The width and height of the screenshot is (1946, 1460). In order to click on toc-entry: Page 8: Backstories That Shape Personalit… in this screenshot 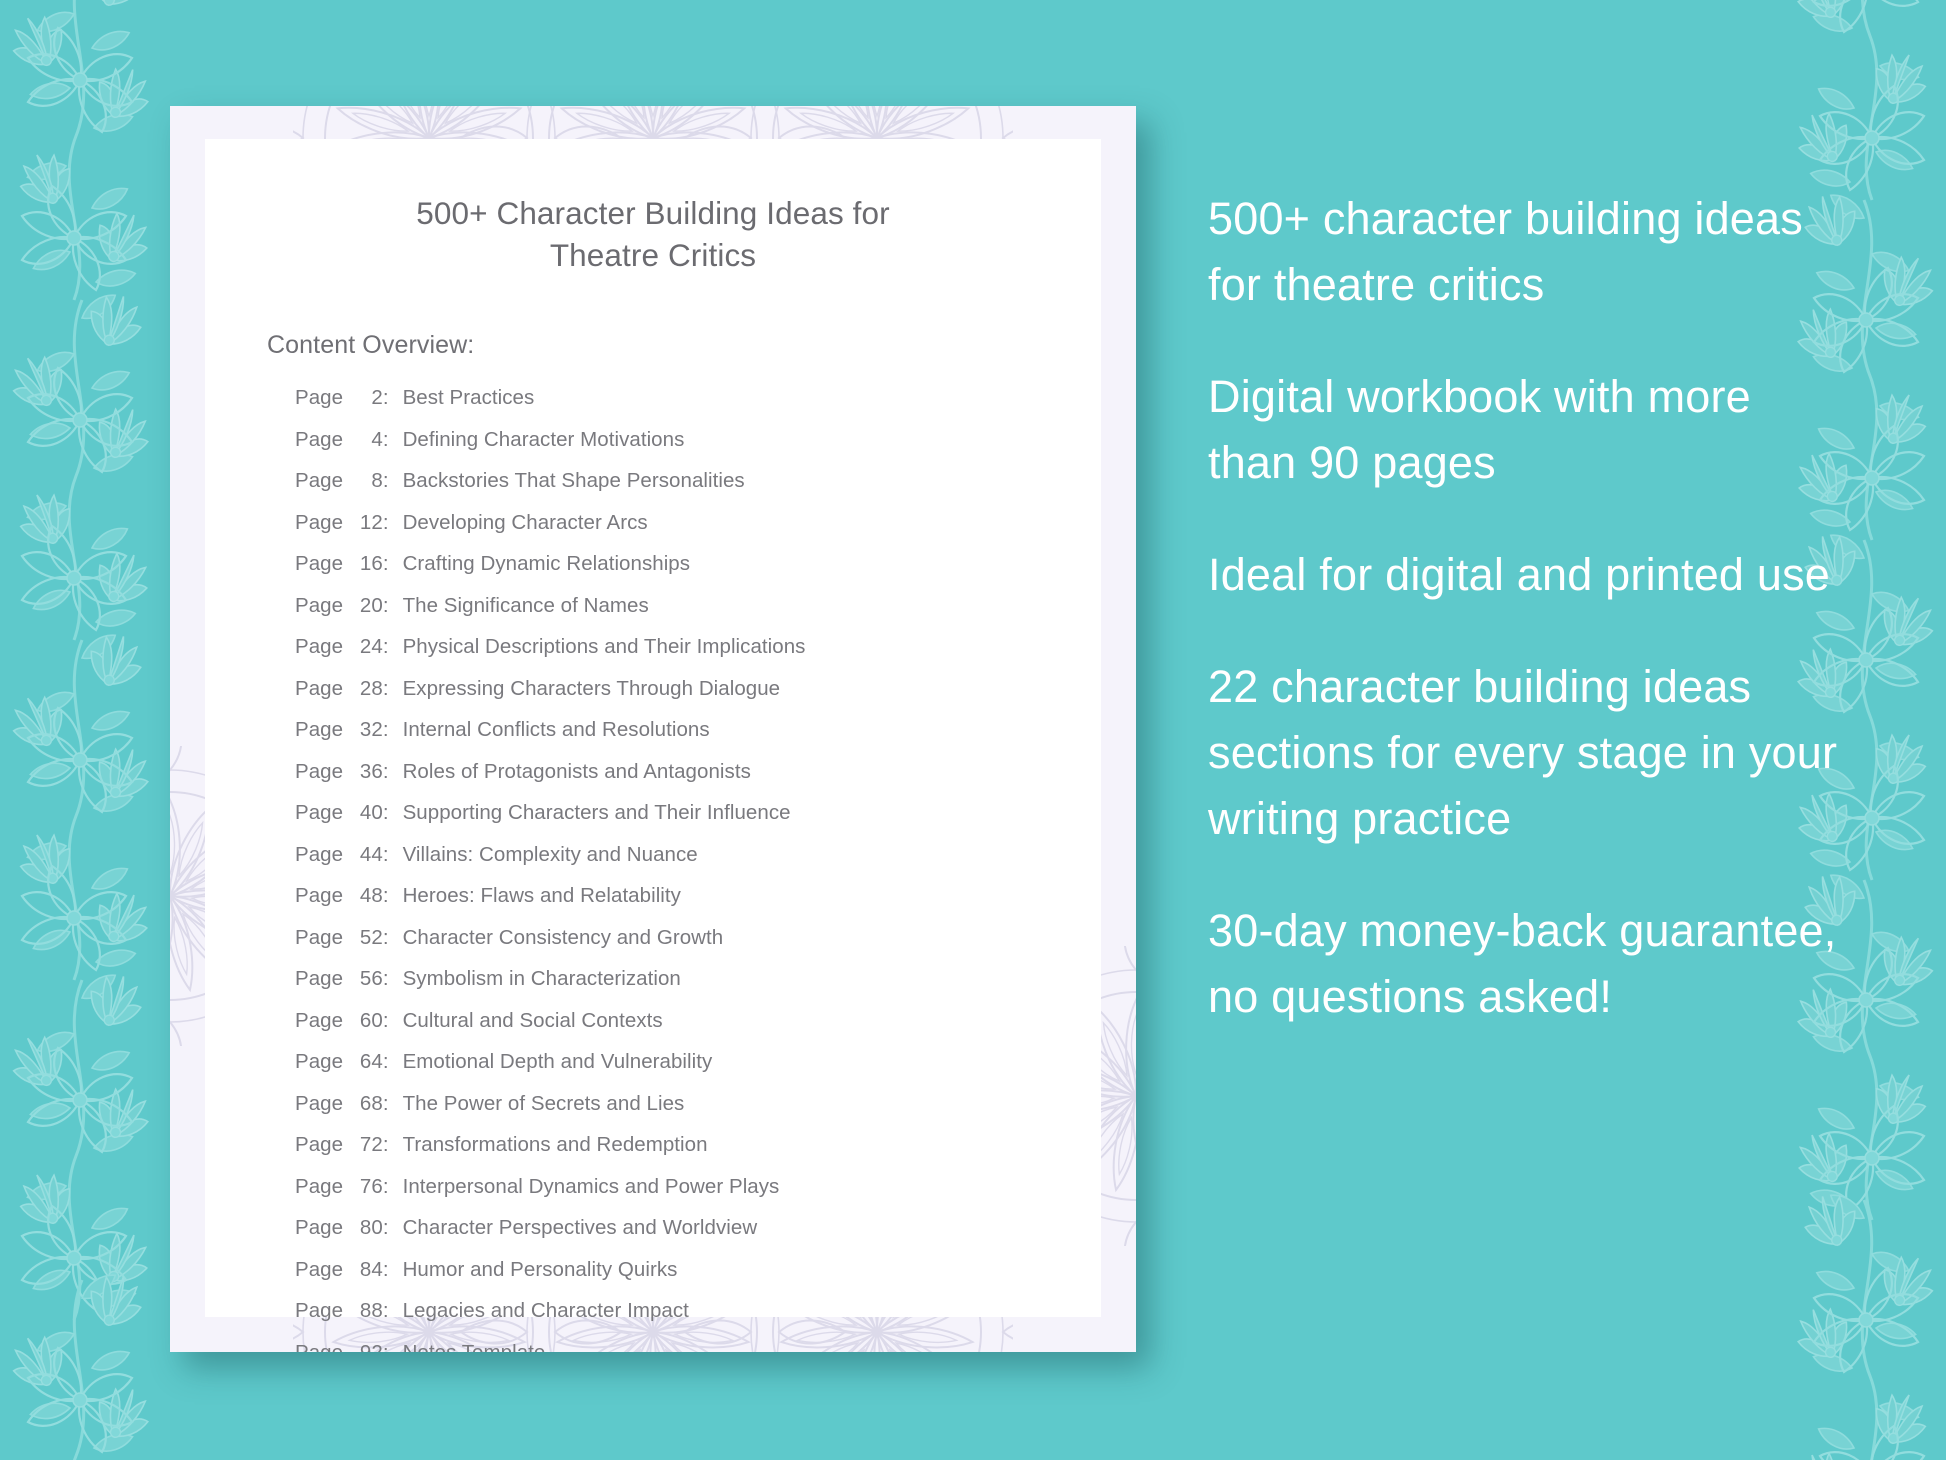, I will do `click(653, 490)`.